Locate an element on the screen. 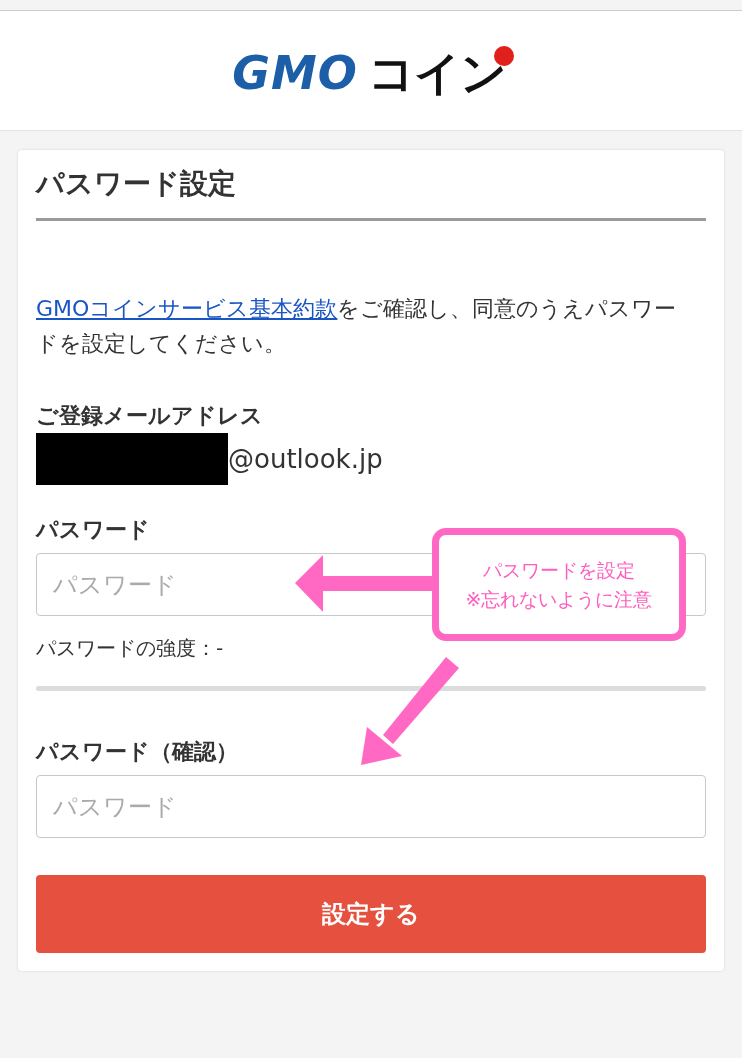 The image size is (742, 1058). page-title: パスワード設定 is located at coordinates (371, 192).